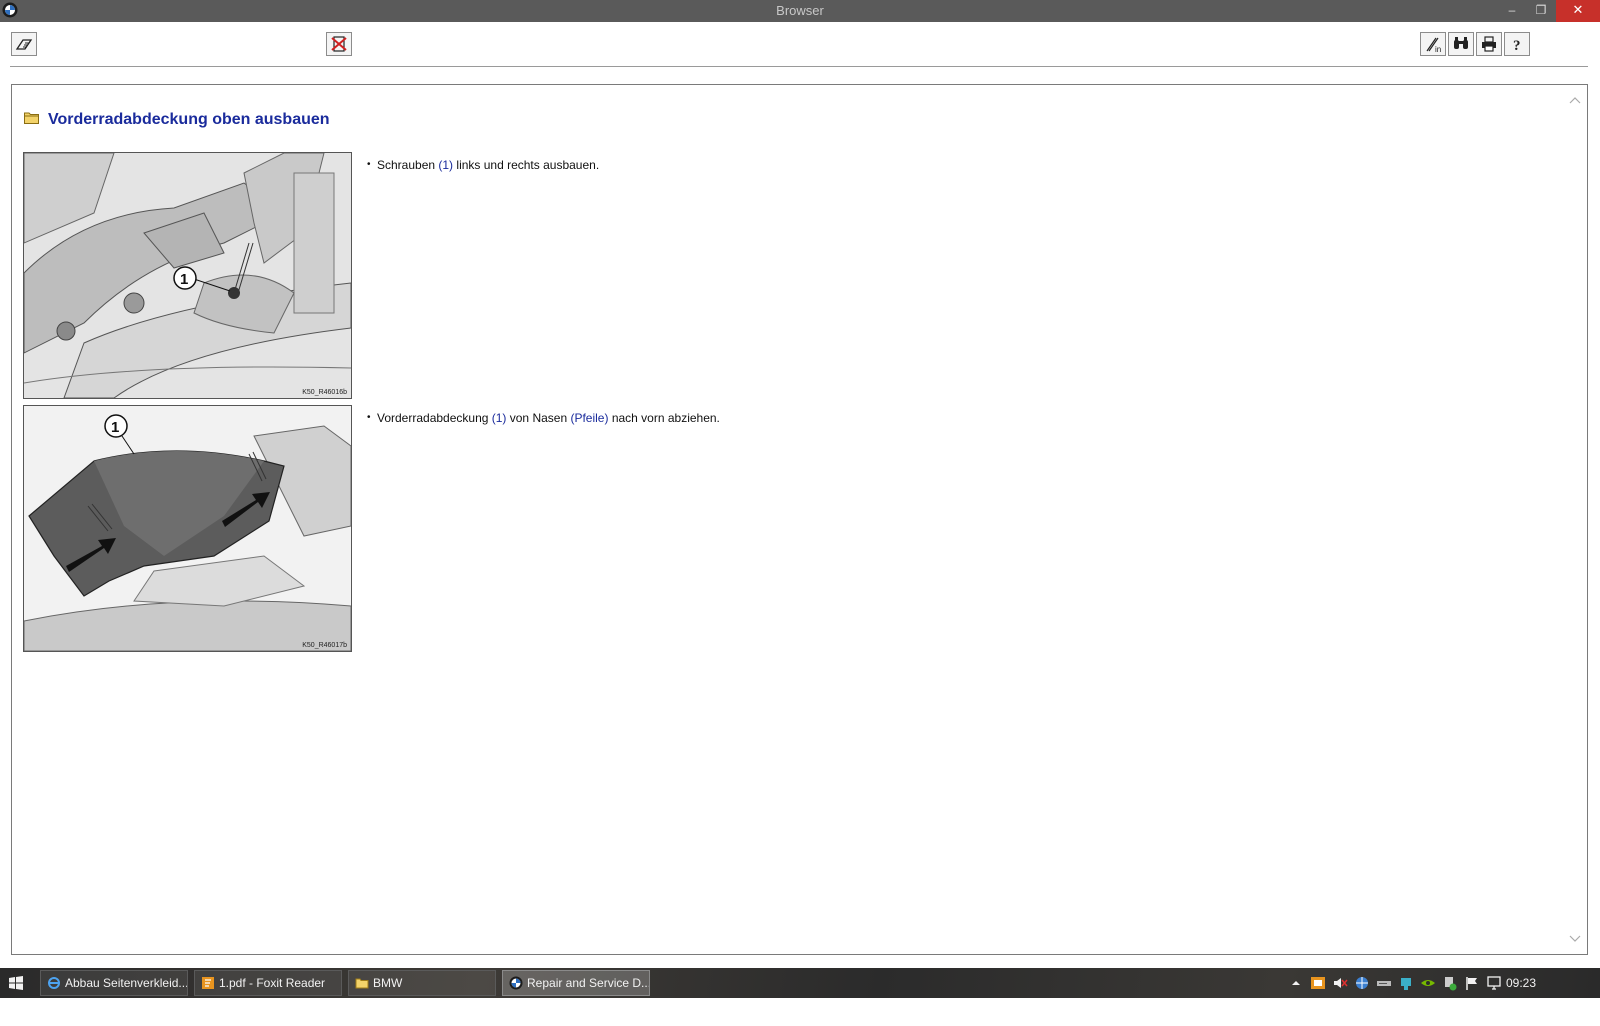  Describe the element at coordinates (1406, 983) in the screenshot. I see `usb-icon` at that location.